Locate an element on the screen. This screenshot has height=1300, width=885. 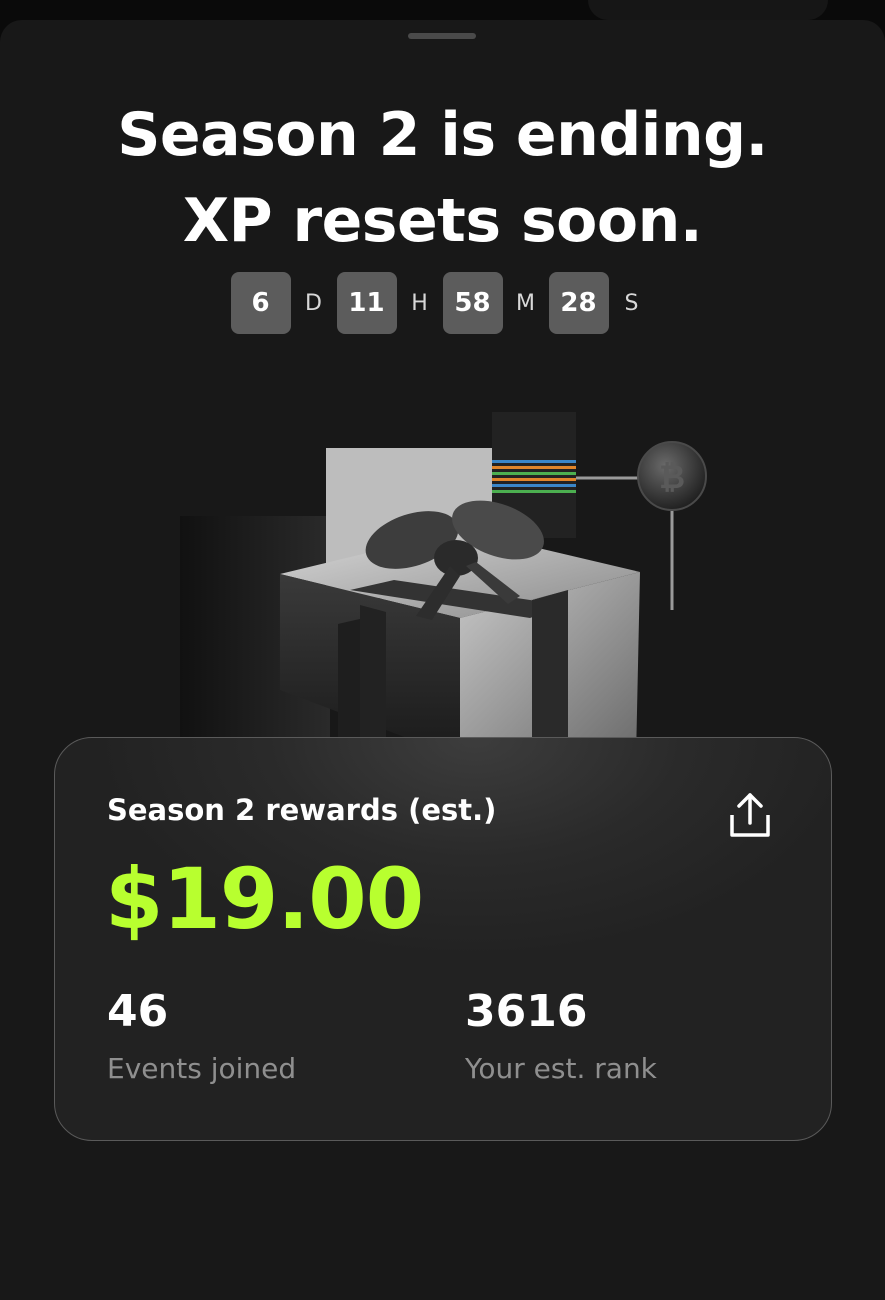
rewards-title: Season 2 rewards (est.) is located at coordinates (302, 810).